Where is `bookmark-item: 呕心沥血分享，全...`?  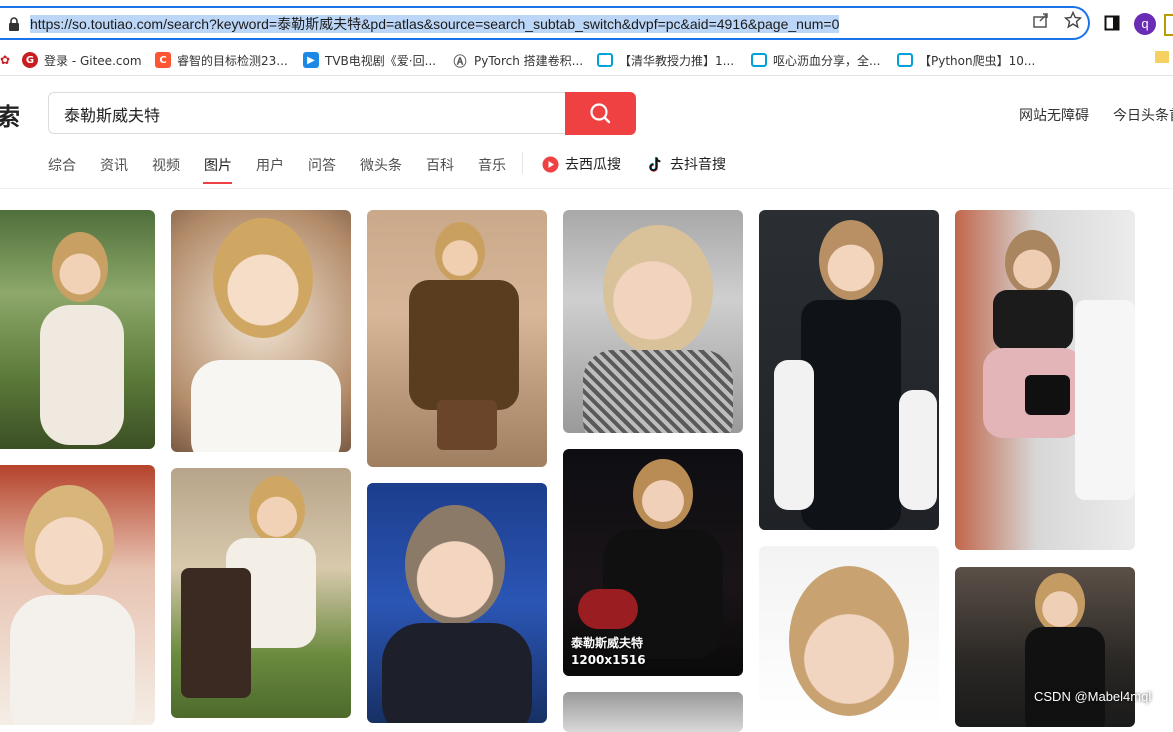 bookmark-item: 呕心沥血分享，全... is located at coordinates (815, 60).